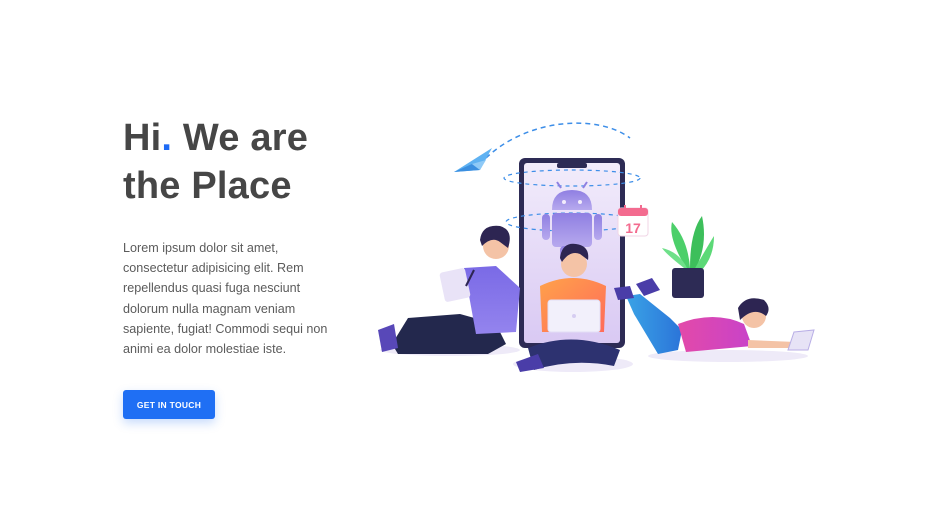  Describe the element at coordinates (207, 186) in the screenshot. I see `hero-title-line2: the Place` at that location.